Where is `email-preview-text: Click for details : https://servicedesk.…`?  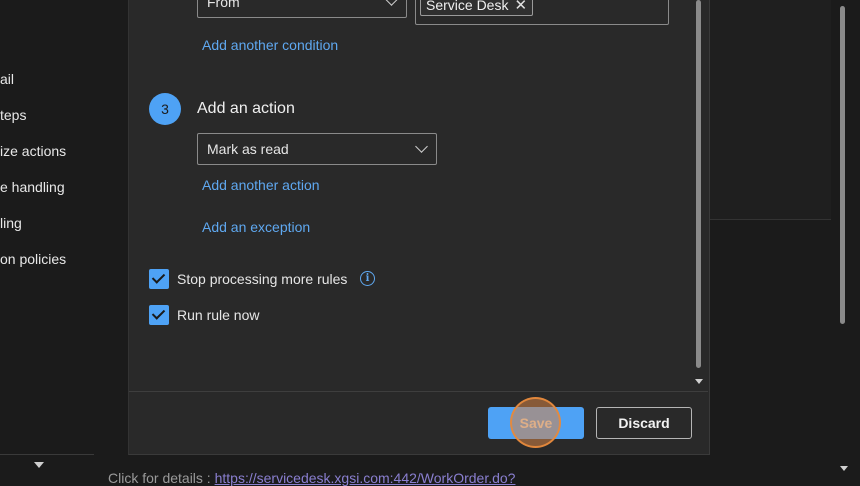 email-preview-text: Click for details : https://servicedesk.… is located at coordinates (312, 478).